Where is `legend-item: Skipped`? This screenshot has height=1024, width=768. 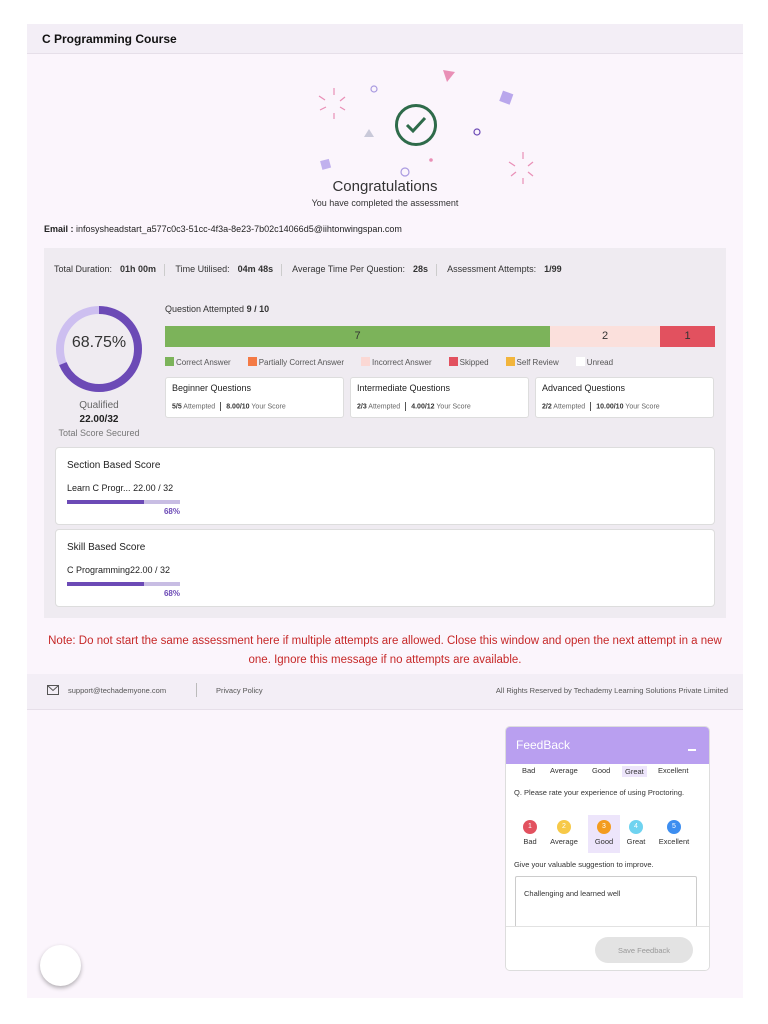
legend-item: Skipped is located at coordinates (468, 362).